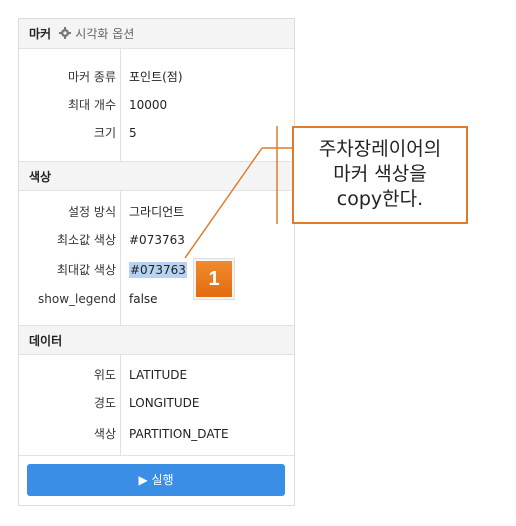 The image size is (516, 526). I want to click on callout-line: 마커 색상을, so click(380, 174).